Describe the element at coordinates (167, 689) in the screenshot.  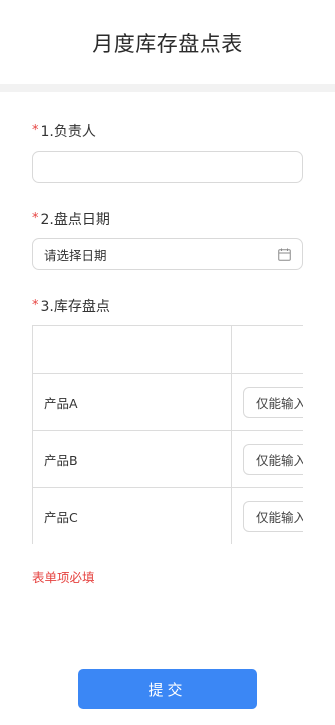
I see `submit-button: 提交` at that location.